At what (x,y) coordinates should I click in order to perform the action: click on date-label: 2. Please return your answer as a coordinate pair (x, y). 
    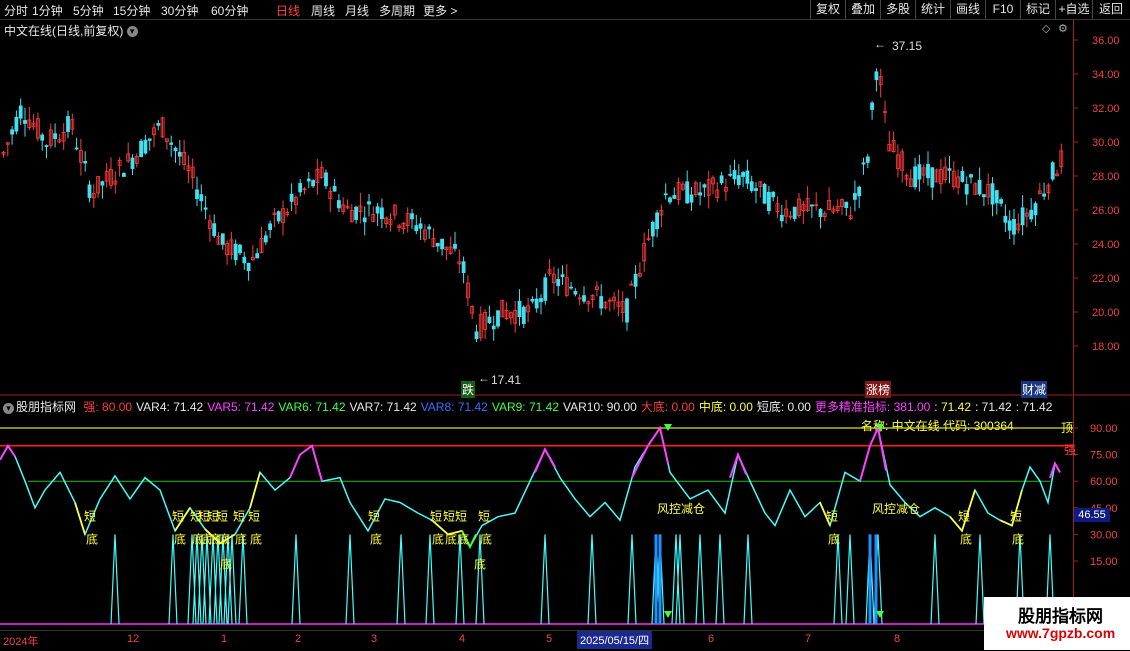
    Looking at the image, I should click on (298, 639).